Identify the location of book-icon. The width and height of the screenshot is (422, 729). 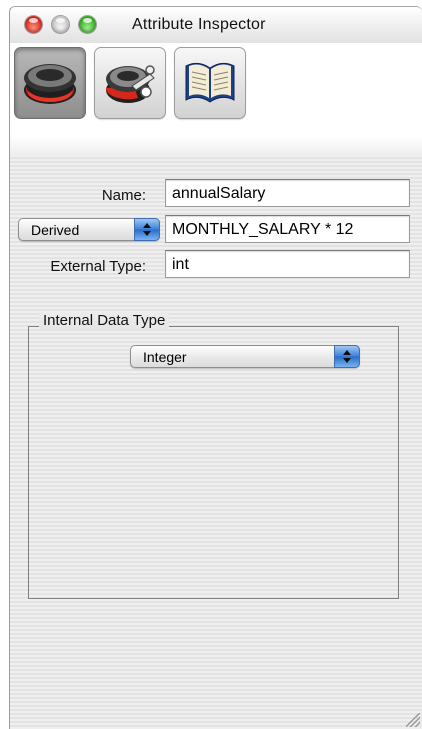
(210, 82).